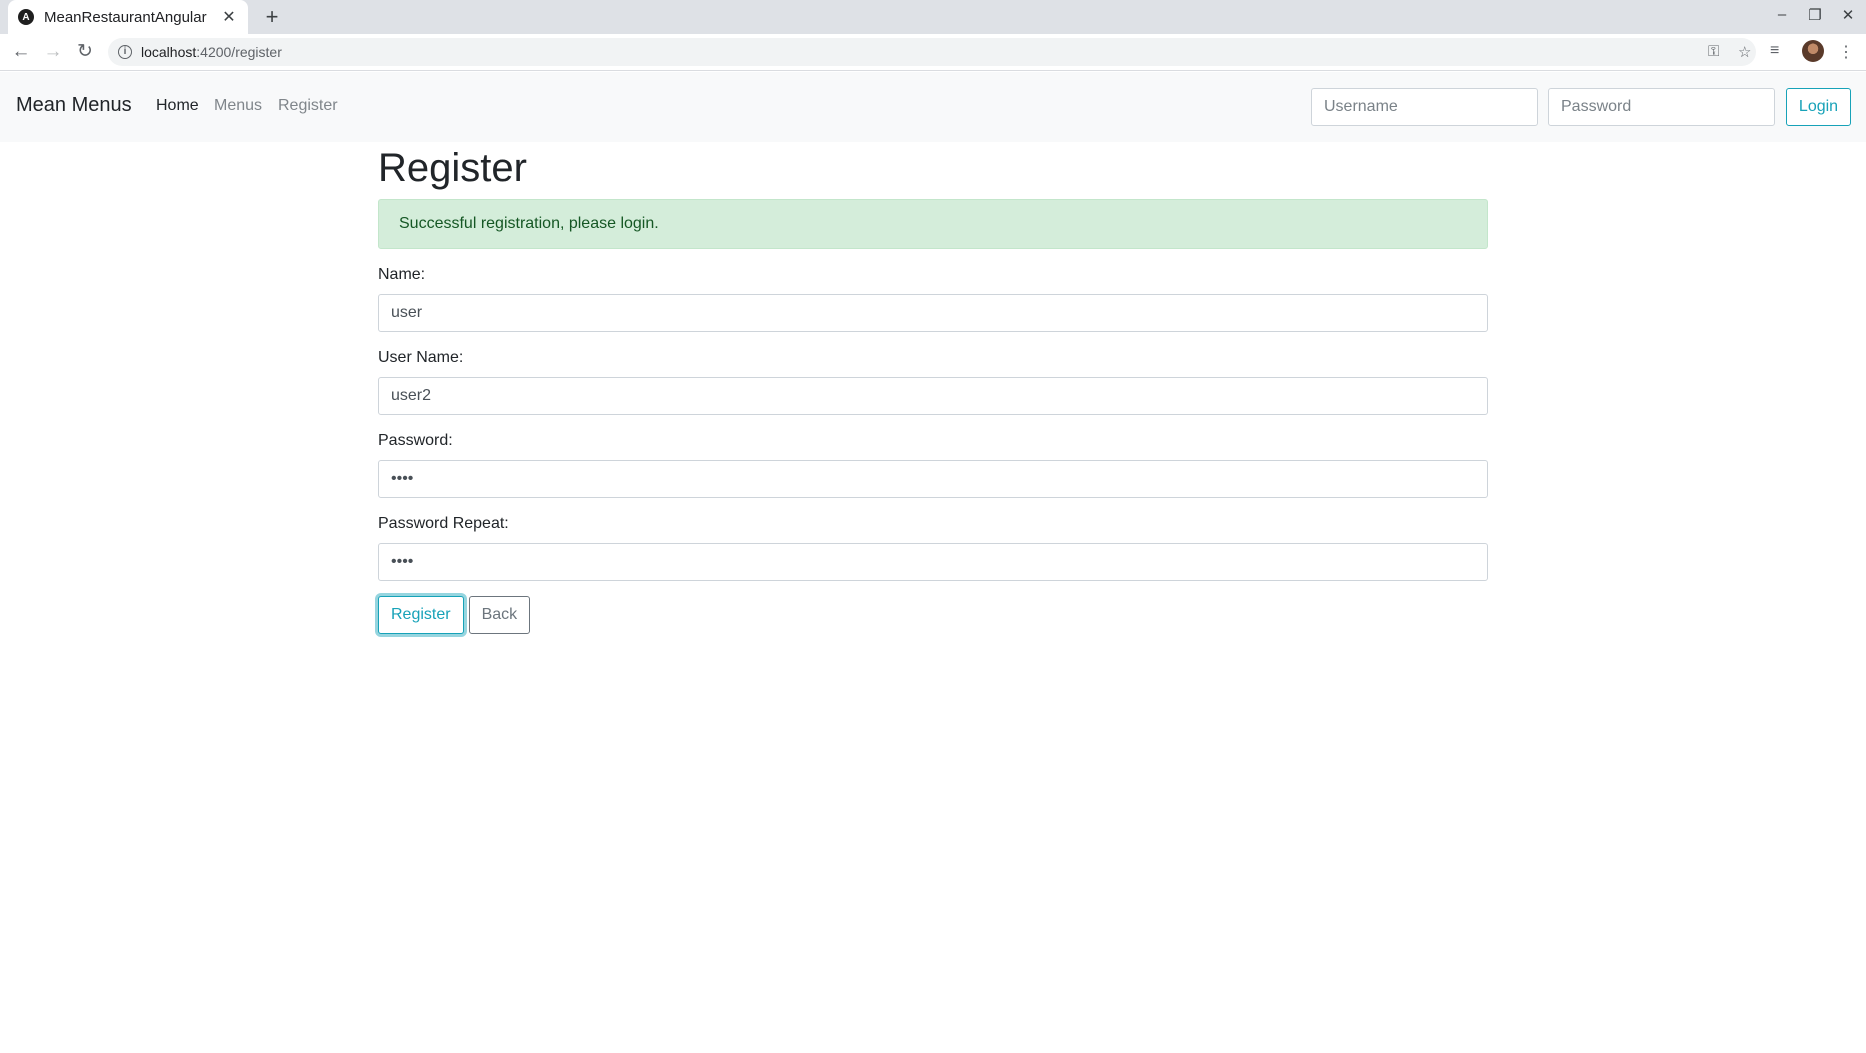  Describe the element at coordinates (85, 52) in the screenshot. I see `reload-icon: ↻` at that location.